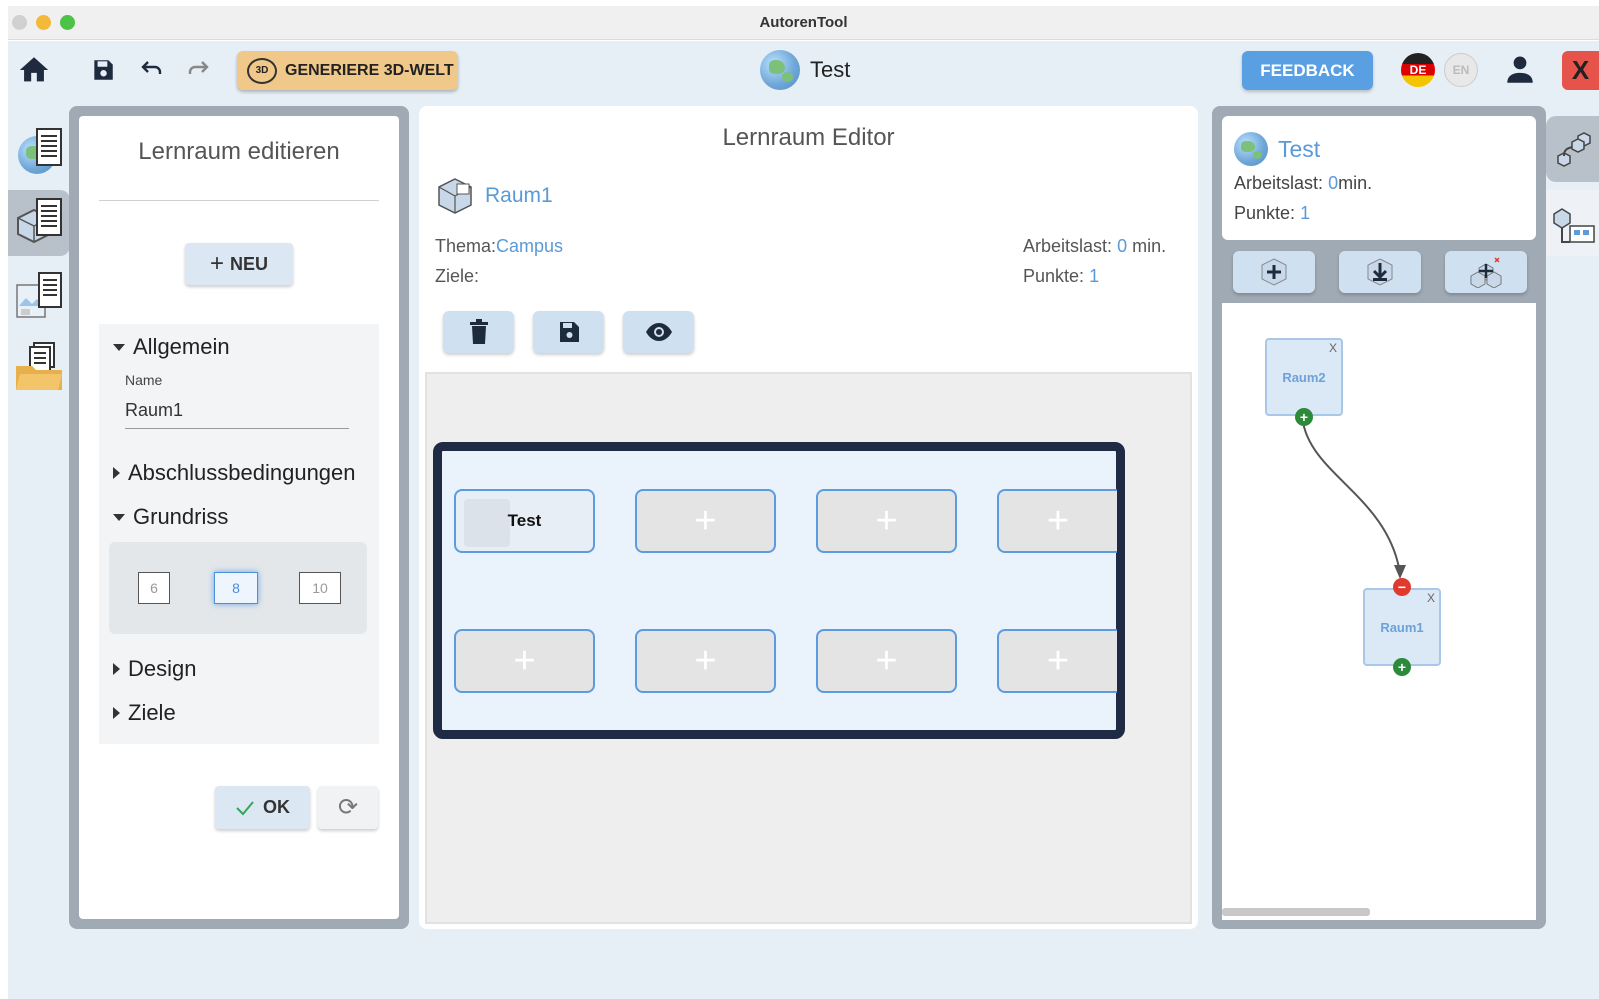 The image size is (1599, 999). I want to click on node-label: Raum2, so click(1304, 377).